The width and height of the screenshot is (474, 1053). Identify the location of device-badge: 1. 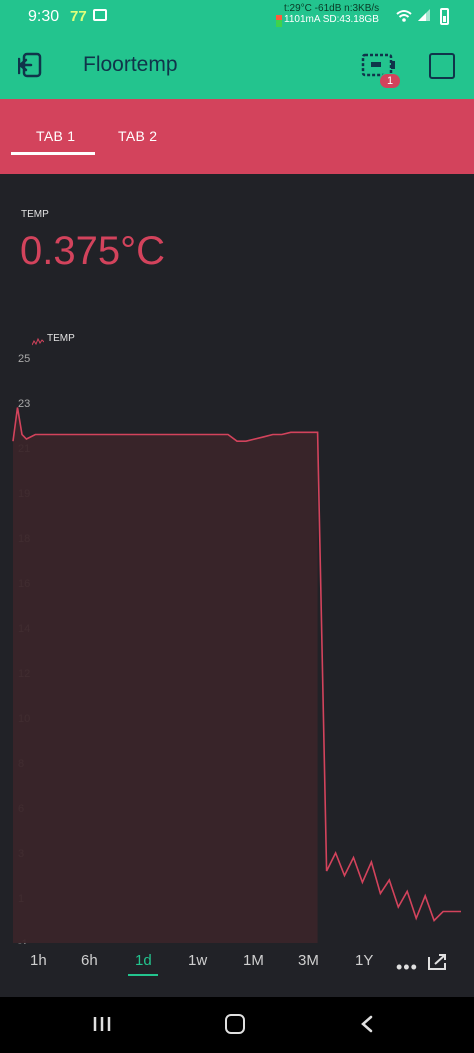
(390, 81).